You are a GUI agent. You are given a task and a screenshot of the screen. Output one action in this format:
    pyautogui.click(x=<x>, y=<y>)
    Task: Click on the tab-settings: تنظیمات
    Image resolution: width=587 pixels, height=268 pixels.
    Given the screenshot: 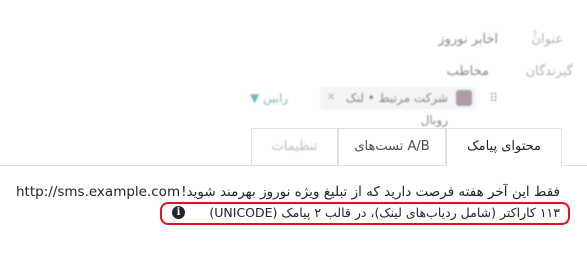 What is the action you would take?
    pyautogui.click(x=294, y=146)
    